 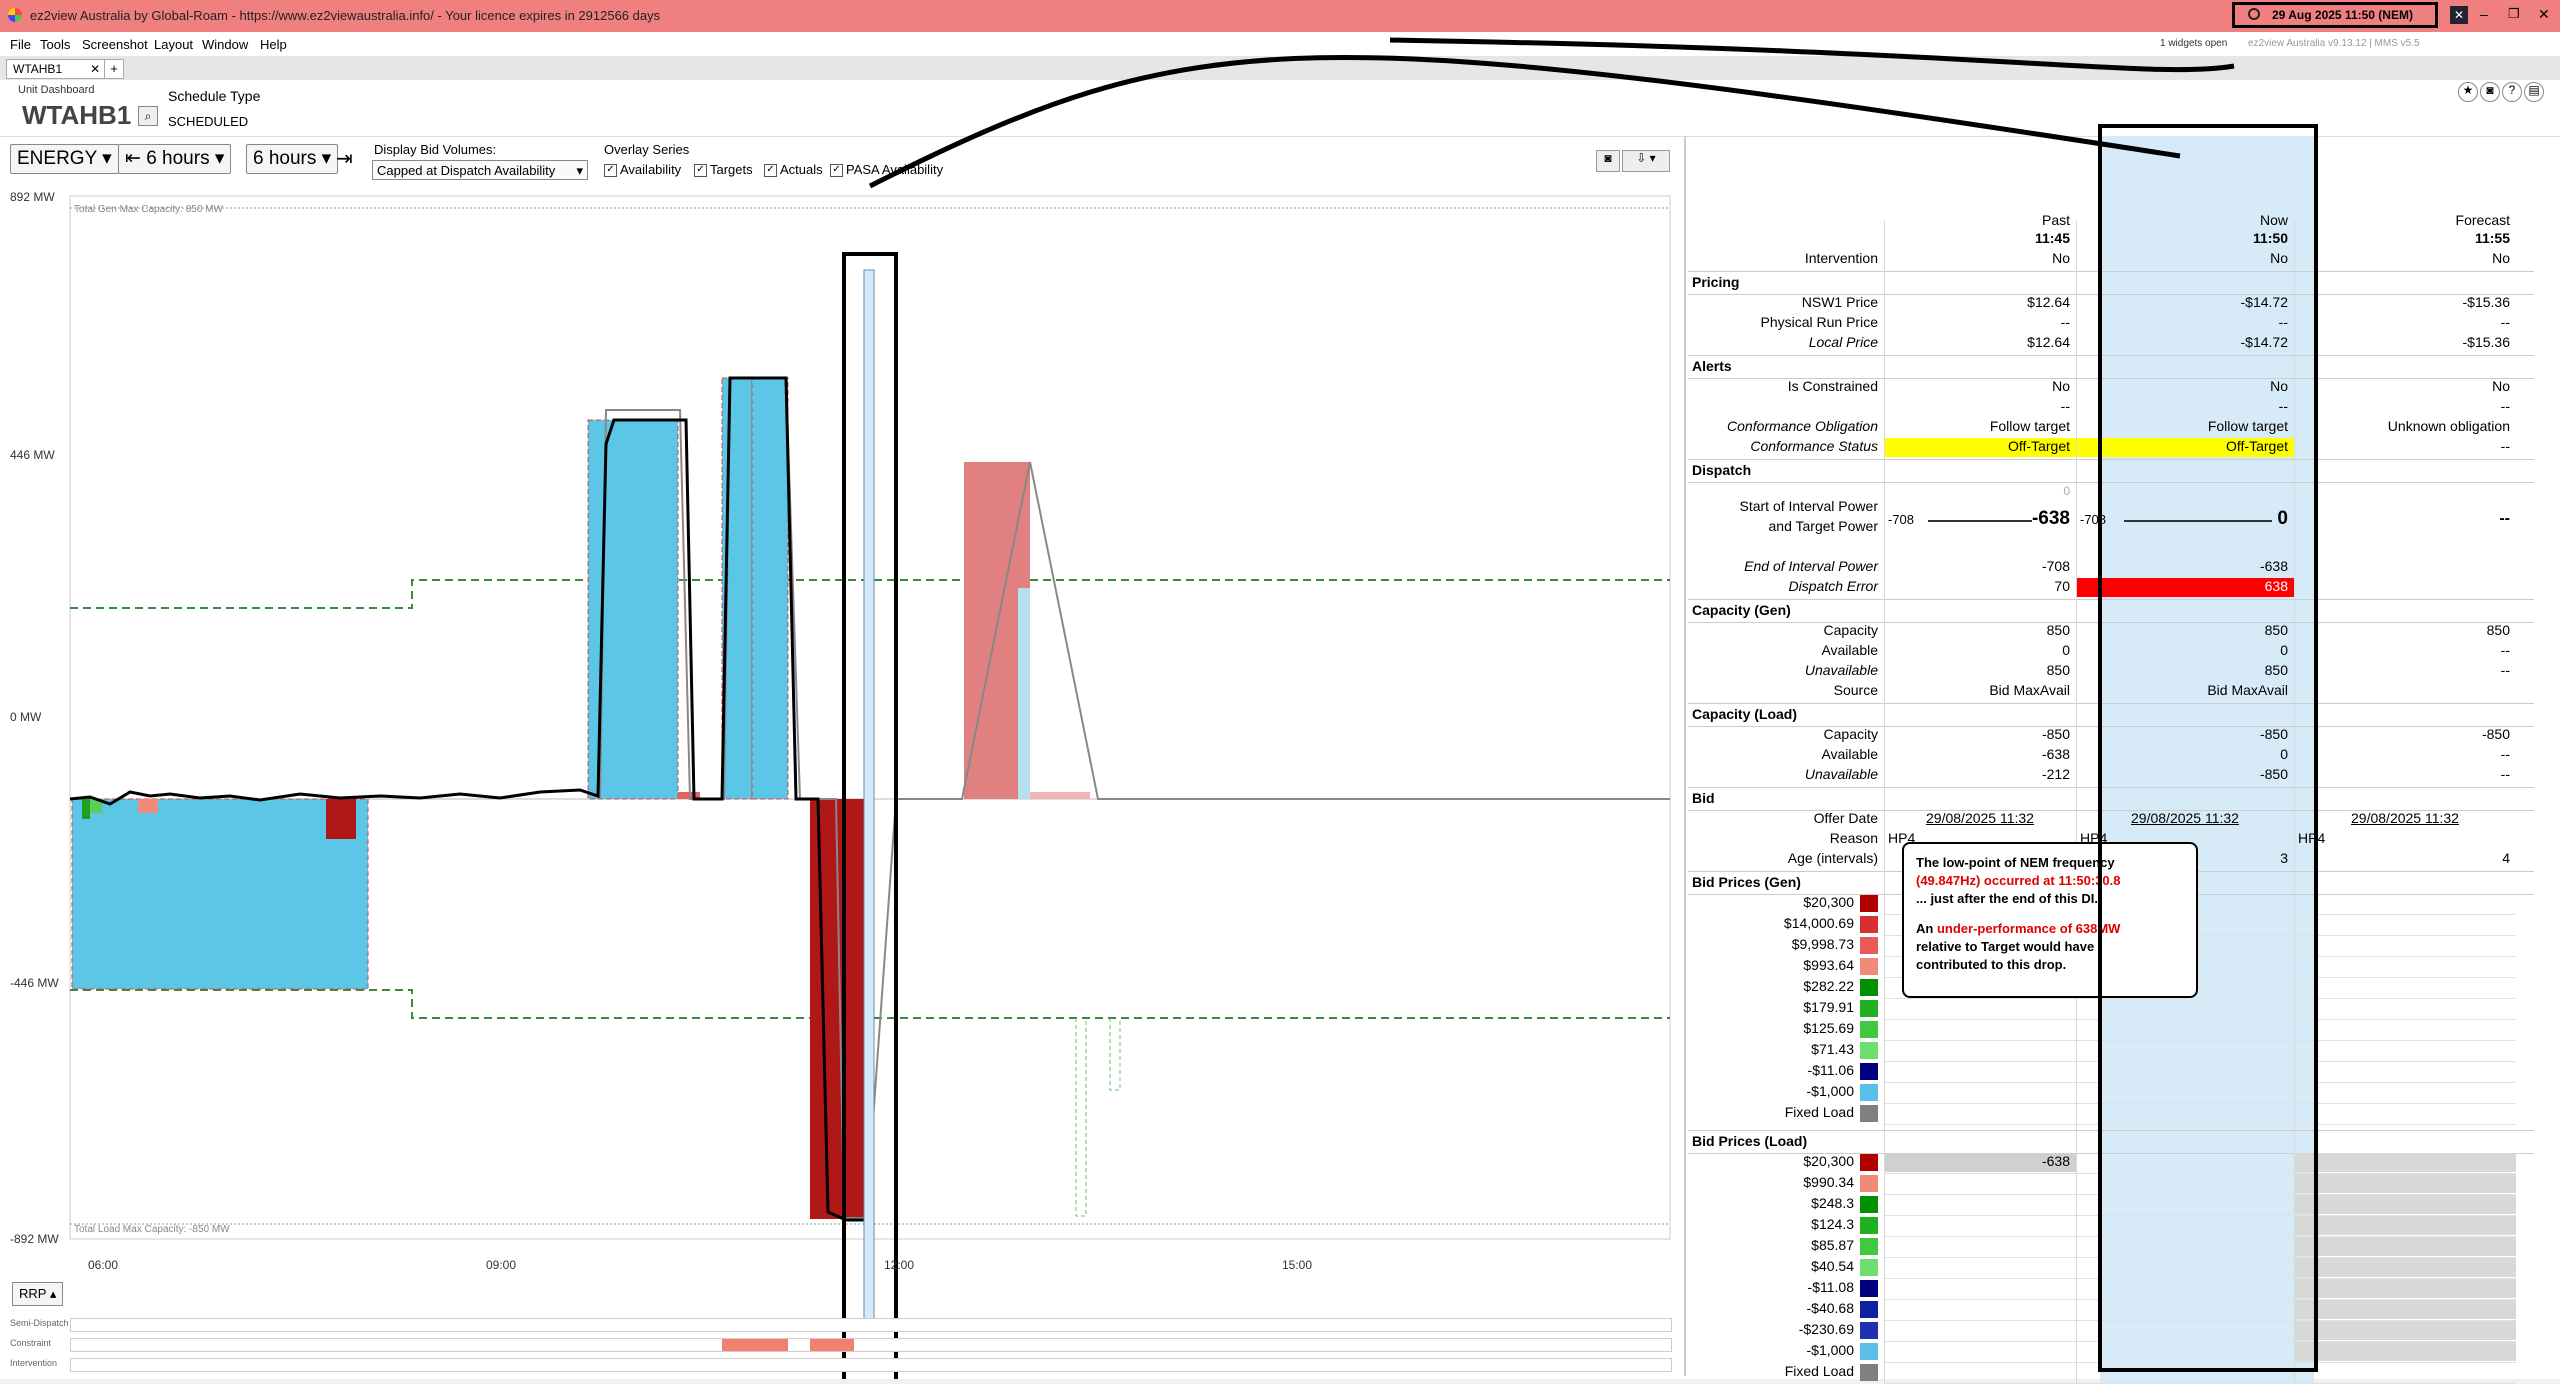 What do you see at coordinates (2505, 774) in the screenshot?
I see `capacity-load-row-value: --` at bounding box center [2505, 774].